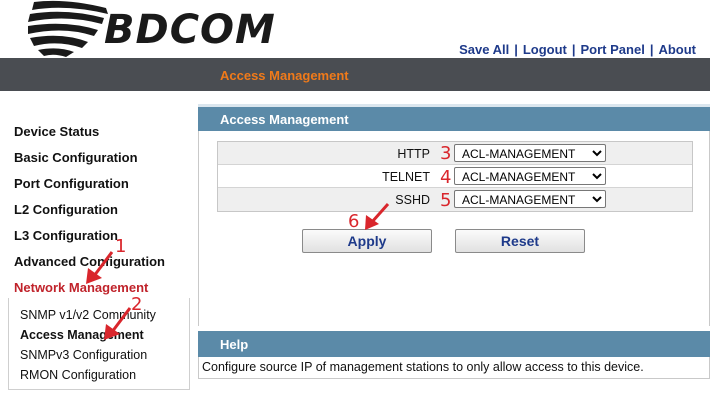  I want to click on sidebar-item-device-status: Device Status, so click(56, 131).